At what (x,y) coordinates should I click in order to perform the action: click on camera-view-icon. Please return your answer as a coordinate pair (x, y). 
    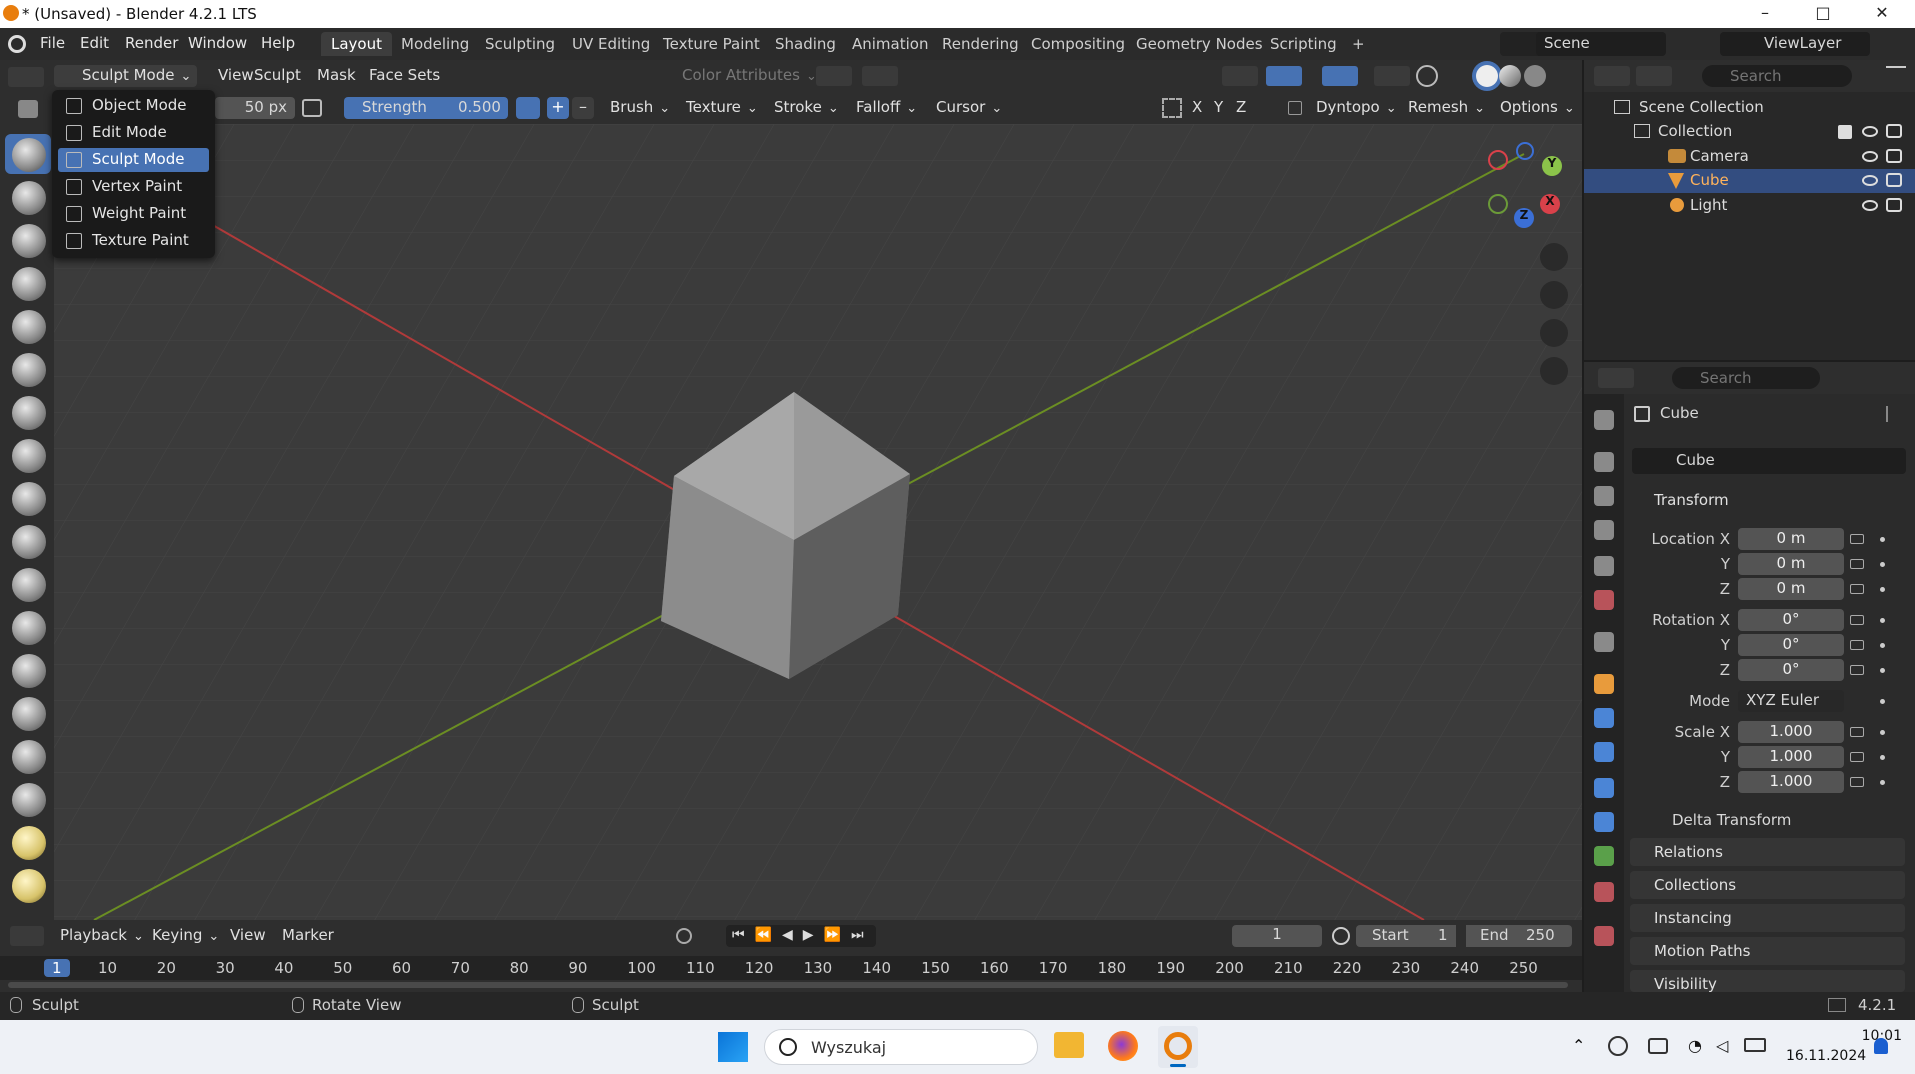
    Looking at the image, I should click on (1554, 333).